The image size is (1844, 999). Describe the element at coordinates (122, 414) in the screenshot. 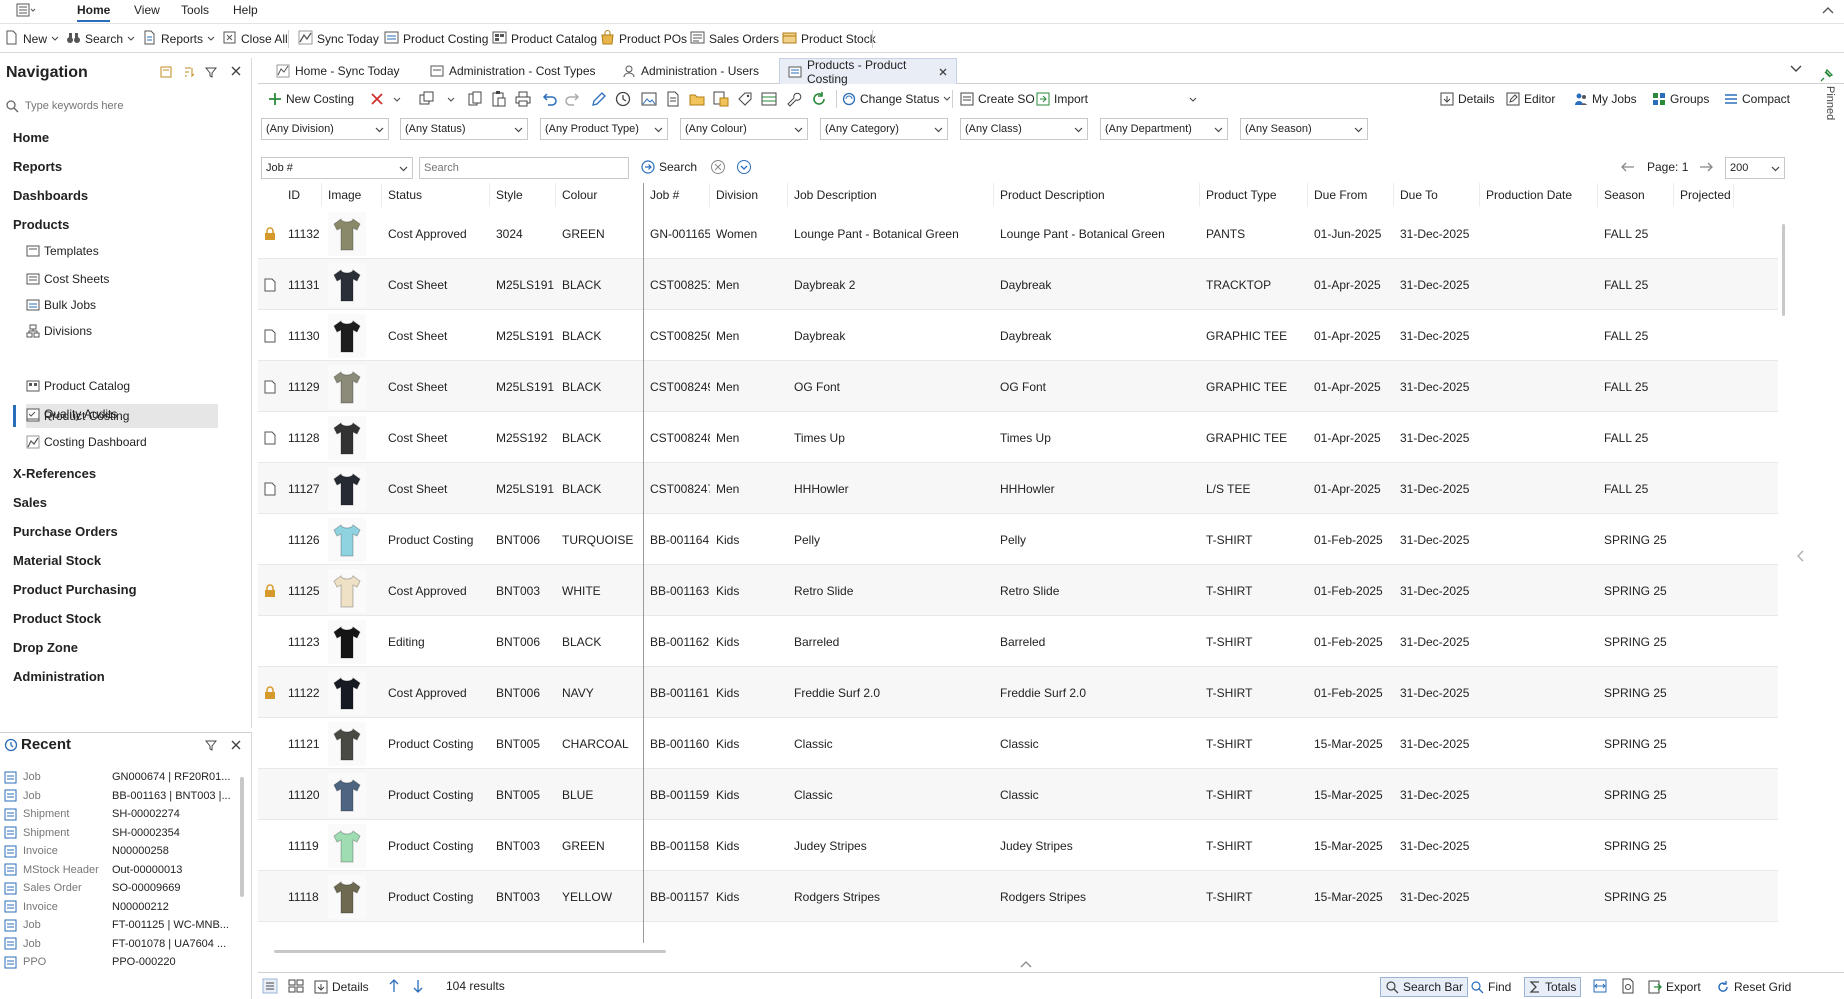

I see `nav-item-quality-audits: Quality Audits` at that location.